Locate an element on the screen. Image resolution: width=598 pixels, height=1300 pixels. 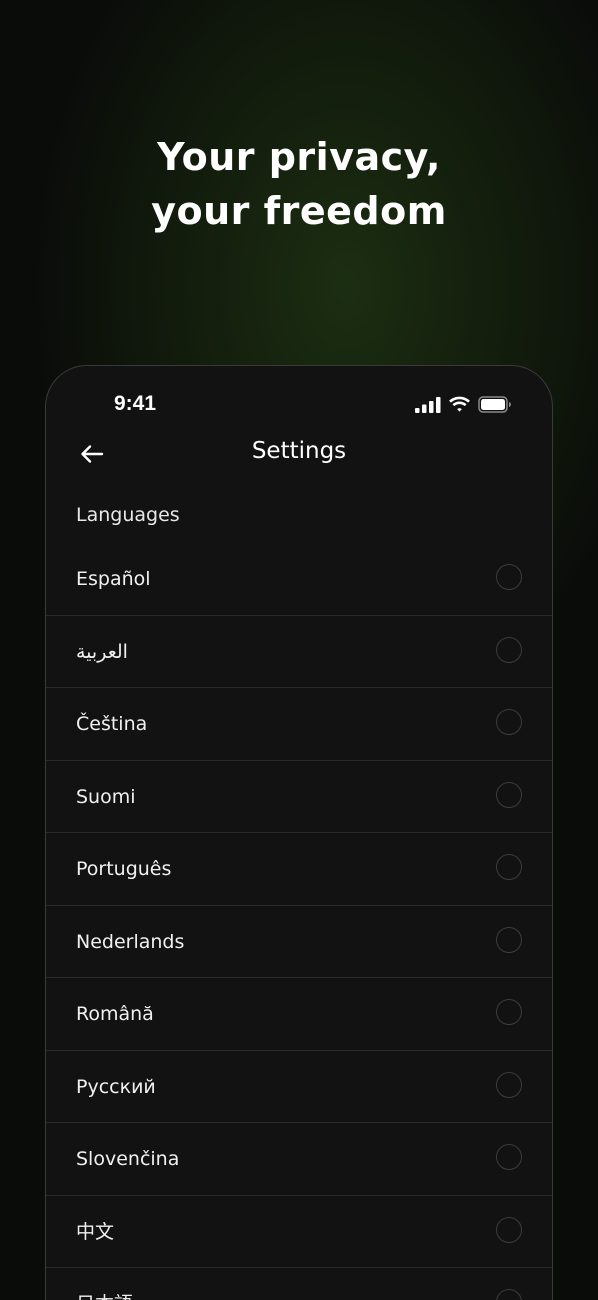
language-label: 中文 is located at coordinates (95, 1231).